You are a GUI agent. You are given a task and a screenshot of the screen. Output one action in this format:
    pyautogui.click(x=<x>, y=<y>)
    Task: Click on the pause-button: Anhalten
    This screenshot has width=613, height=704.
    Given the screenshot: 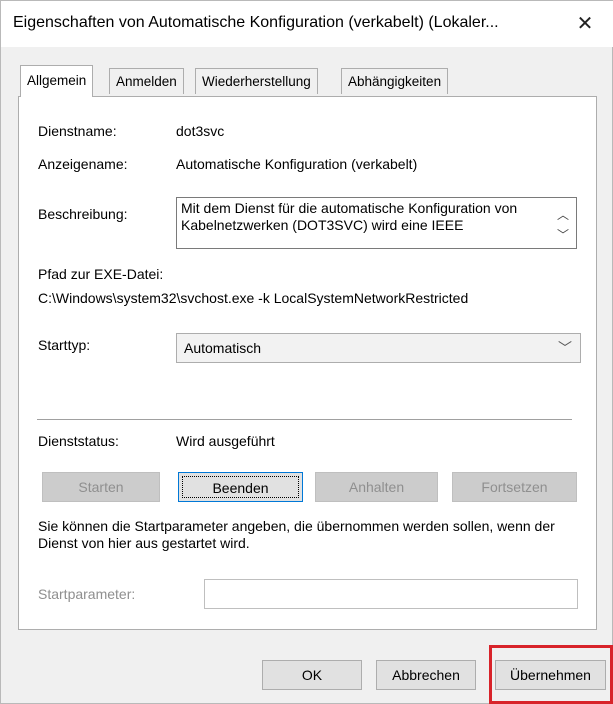 What is the action you would take?
    pyautogui.click(x=376, y=487)
    